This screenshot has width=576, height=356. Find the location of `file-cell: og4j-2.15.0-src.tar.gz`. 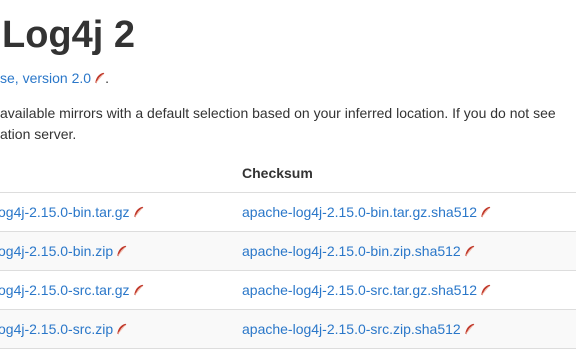

file-cell: og4j-2.15.0-src.tar.gz is located at coordinates (72, 290).